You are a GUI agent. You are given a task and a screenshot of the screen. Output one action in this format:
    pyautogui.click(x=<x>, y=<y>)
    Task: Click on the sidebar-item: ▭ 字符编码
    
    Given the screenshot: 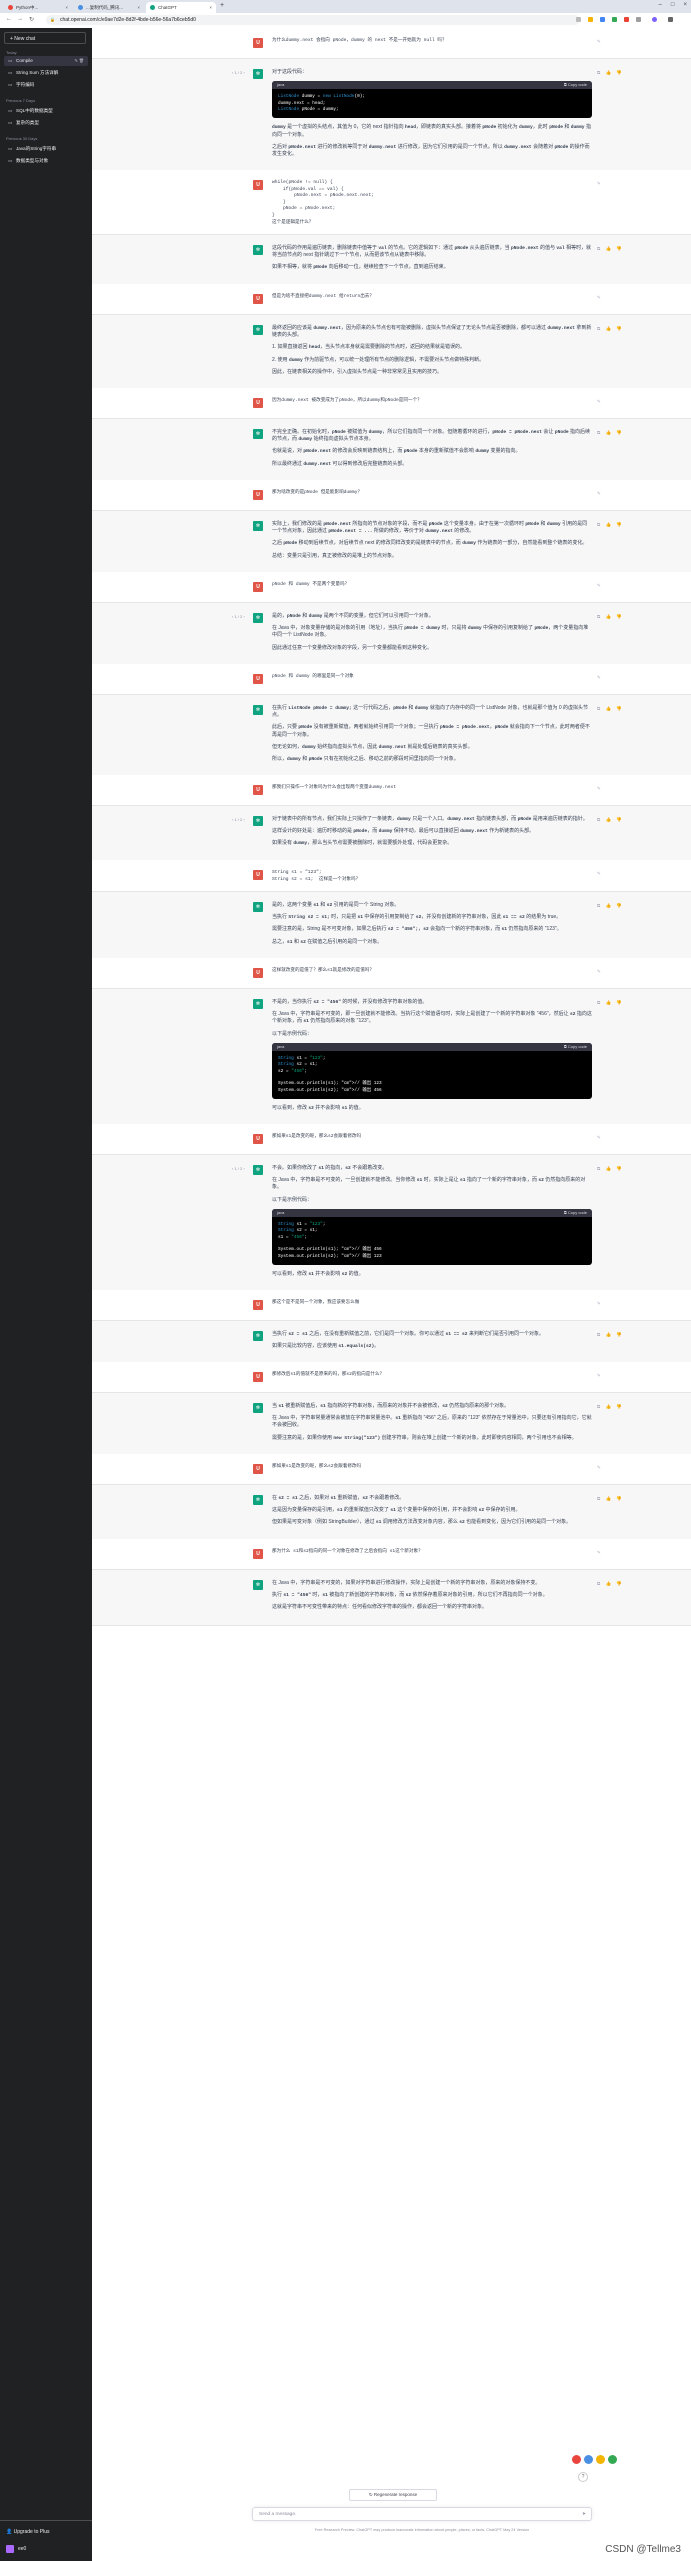 What is the action you would take?
    pyautogui.click(x=46, y=85)
    